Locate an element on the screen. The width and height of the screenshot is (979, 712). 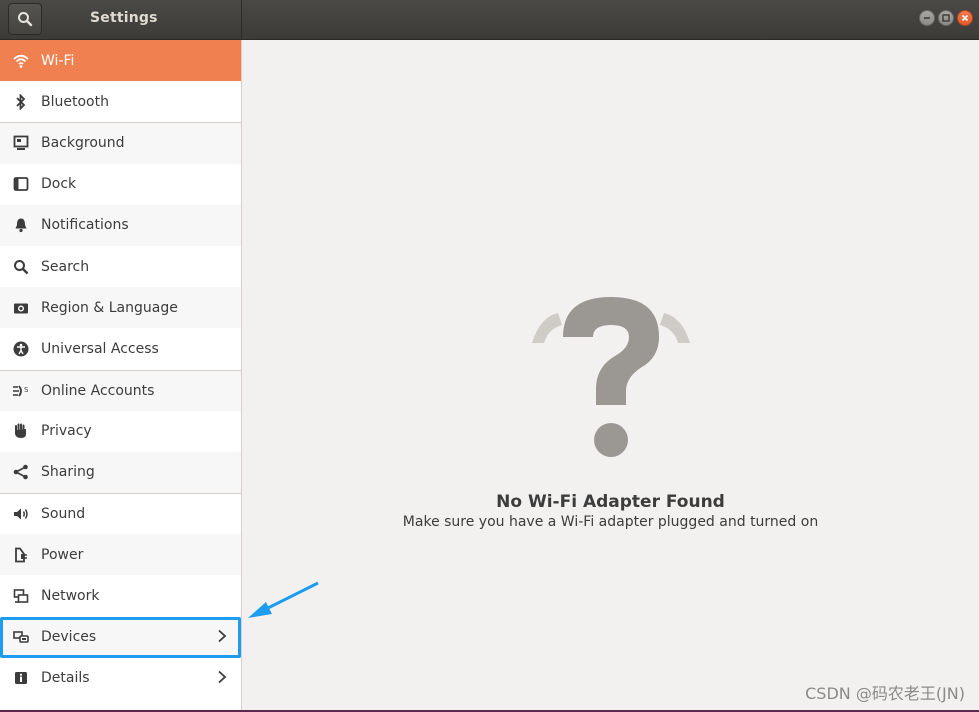
sidebar-item-label: Devices is located at coordinates (69, 637).